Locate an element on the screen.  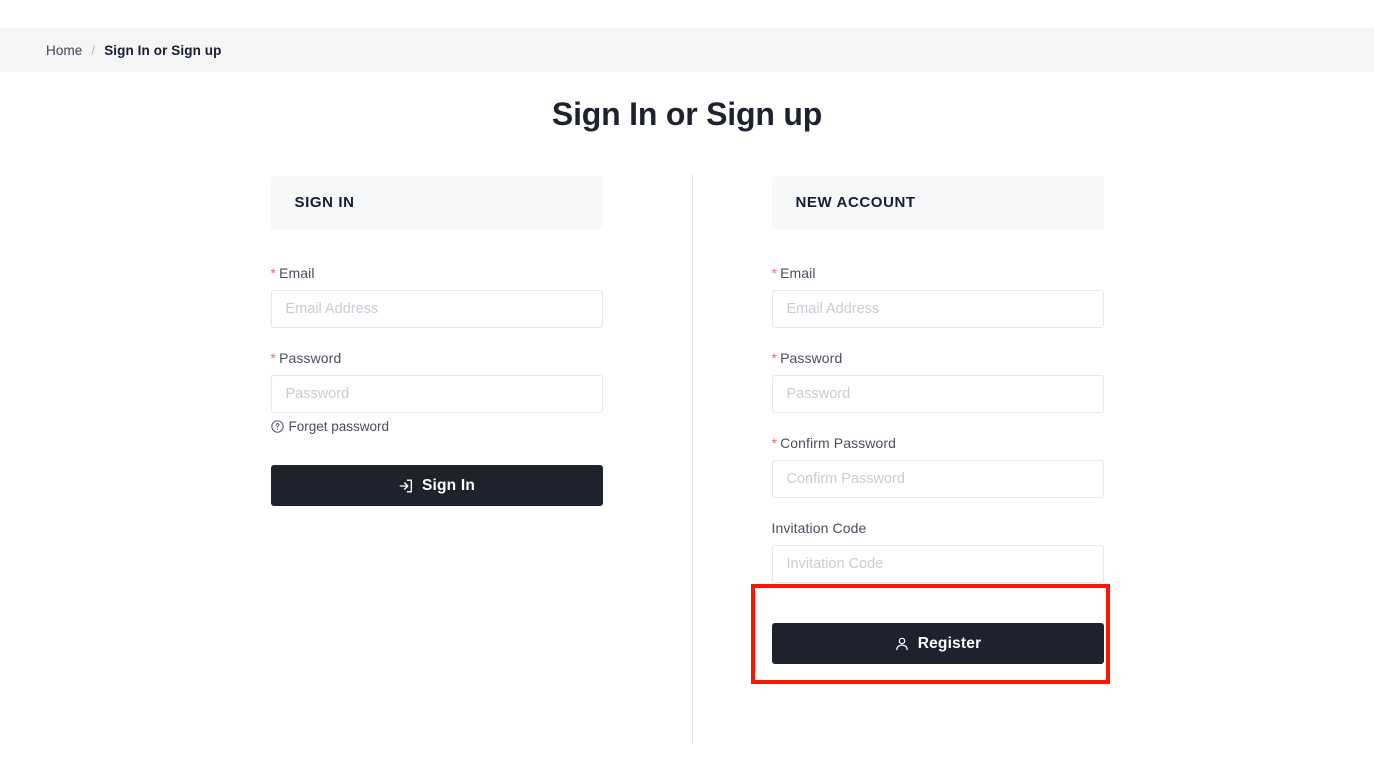
register-email-input is located at coordinates (937, 309).